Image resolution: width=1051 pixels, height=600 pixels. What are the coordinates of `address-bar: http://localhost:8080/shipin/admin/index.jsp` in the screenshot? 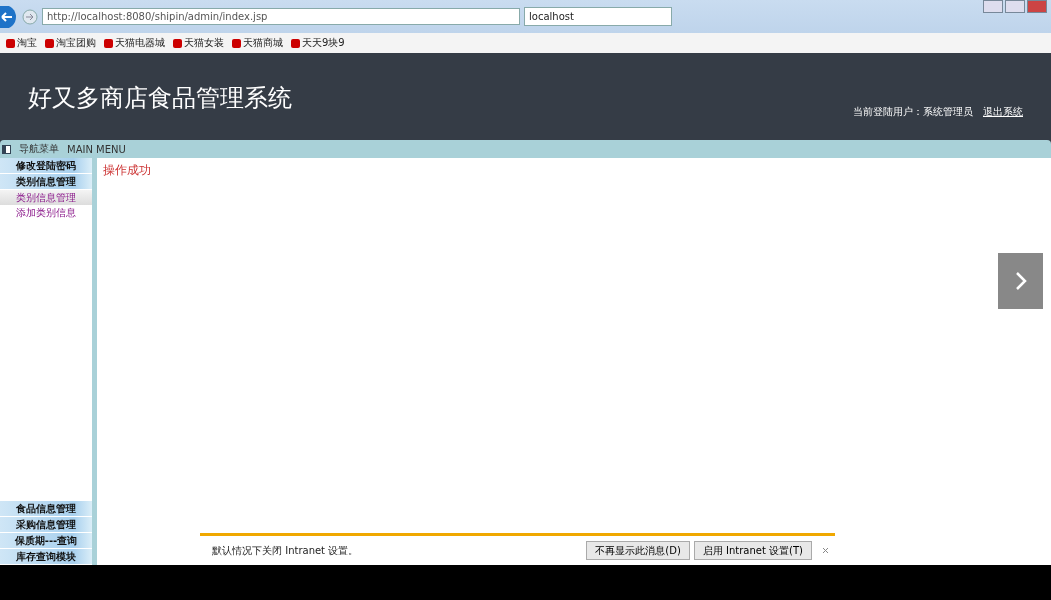 It's located at (281, 16).